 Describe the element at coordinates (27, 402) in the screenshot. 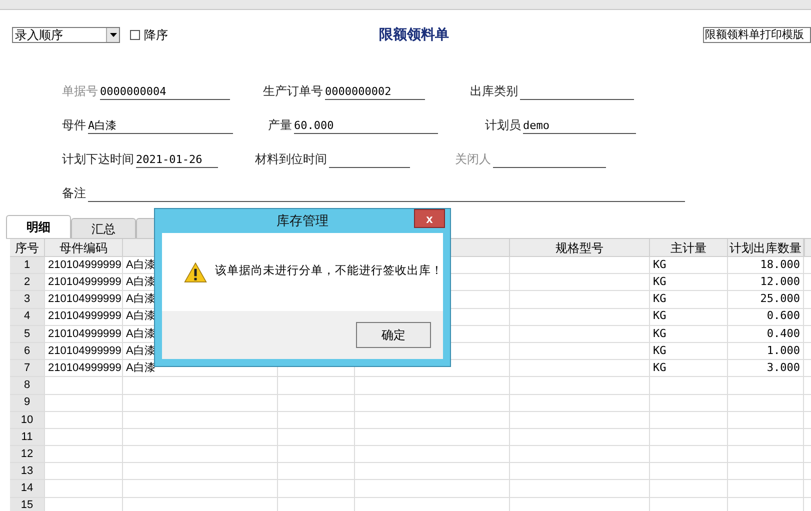

I see `row-number: 9` at that location.